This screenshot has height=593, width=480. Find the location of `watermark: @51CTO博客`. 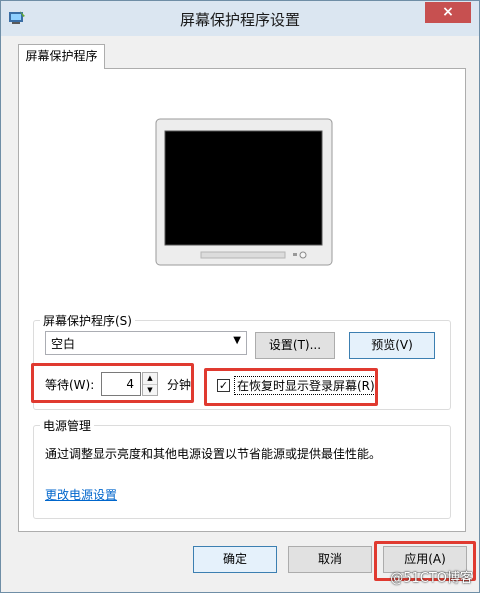

watermark: @51CTO博客 is located at coordinates (431, 578).